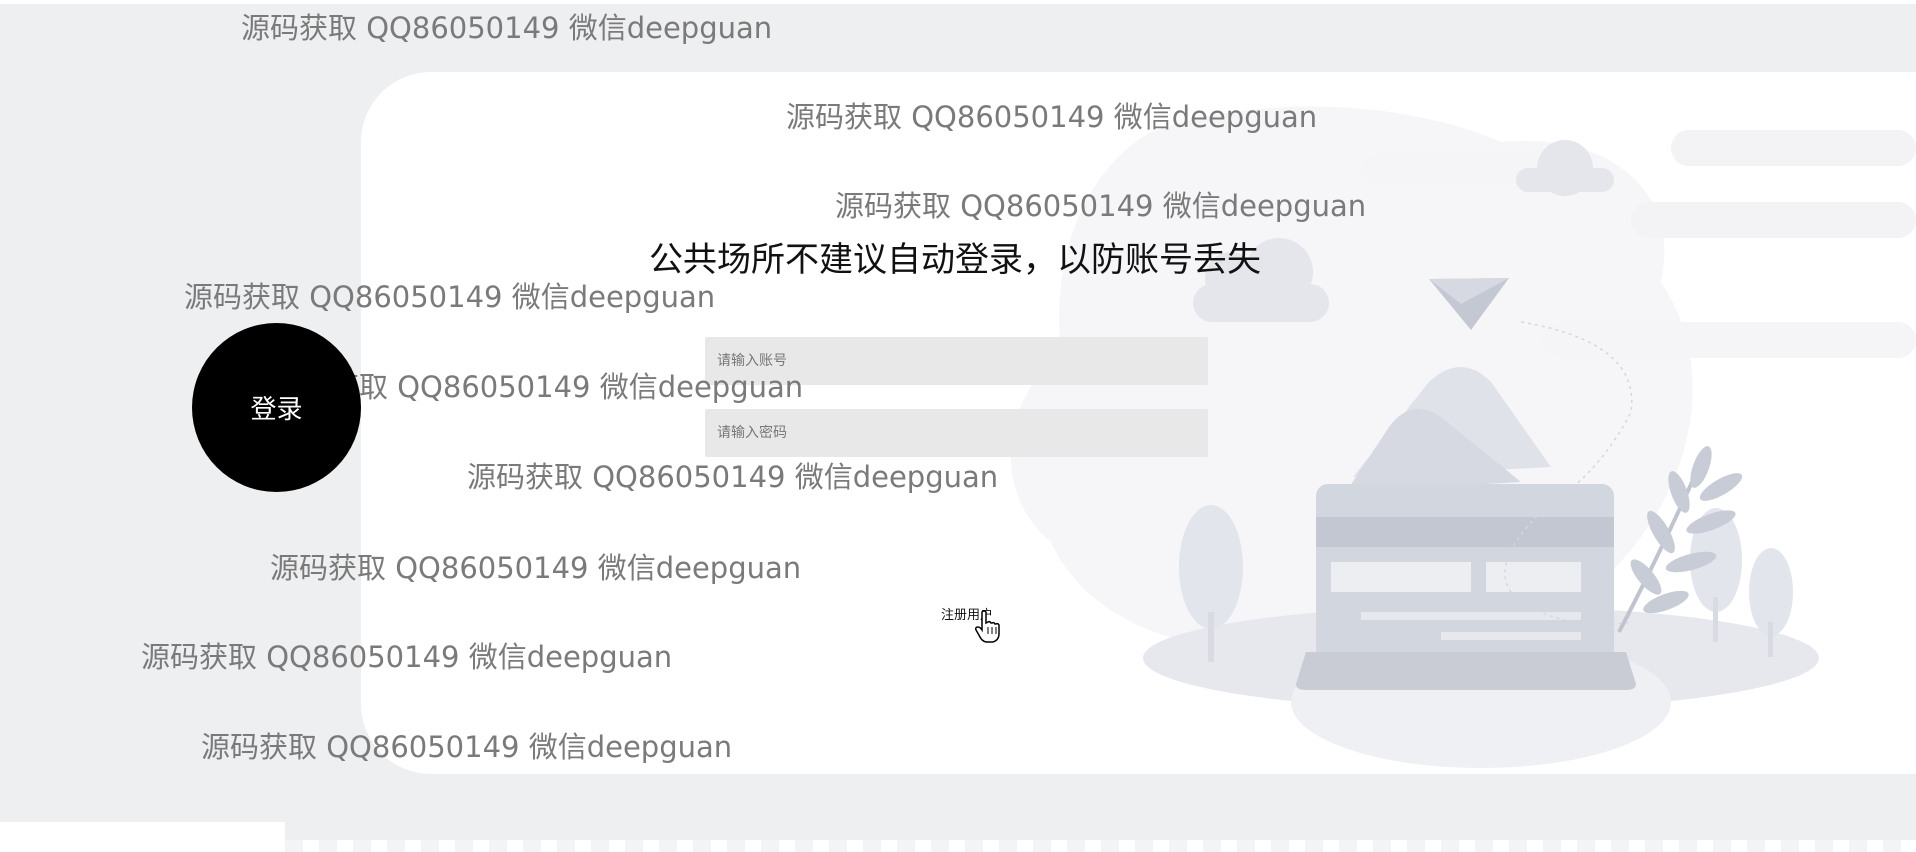 The width and height of the screenshot is (1916, 852). What do you see at coordinates (1466, 587) in the screenshot?
I see `credit-card-illustration` at bounding box center [1466, 587].